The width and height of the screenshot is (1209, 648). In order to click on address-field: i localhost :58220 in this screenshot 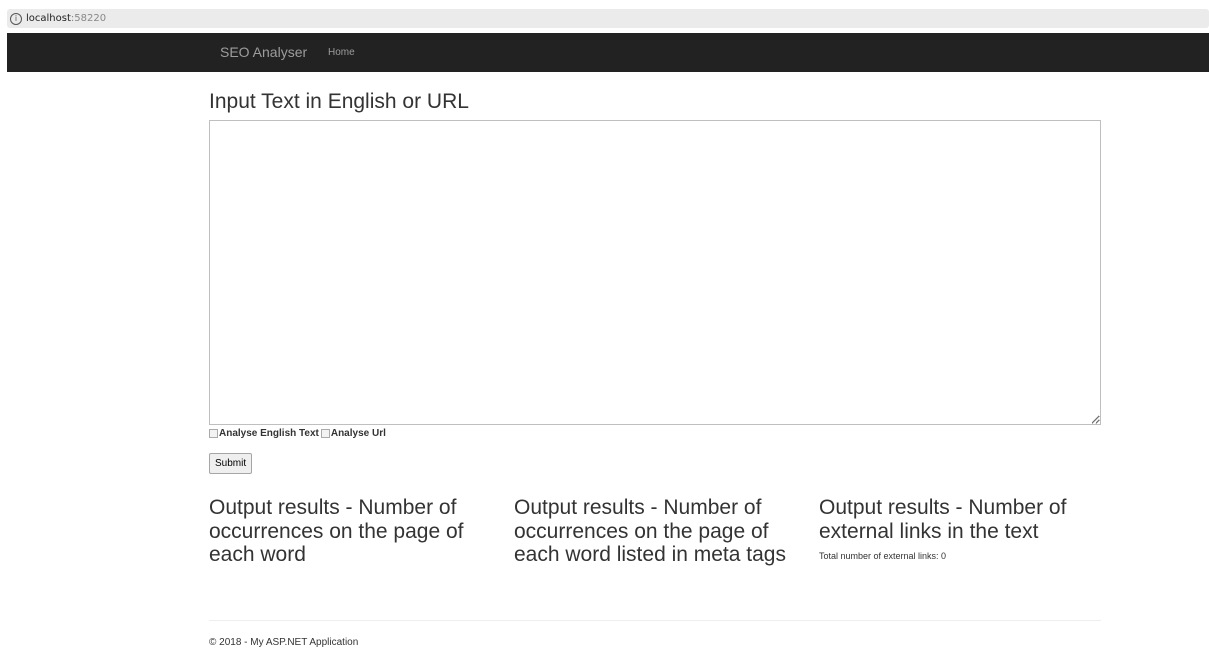, I will do `click(608, 18)`.